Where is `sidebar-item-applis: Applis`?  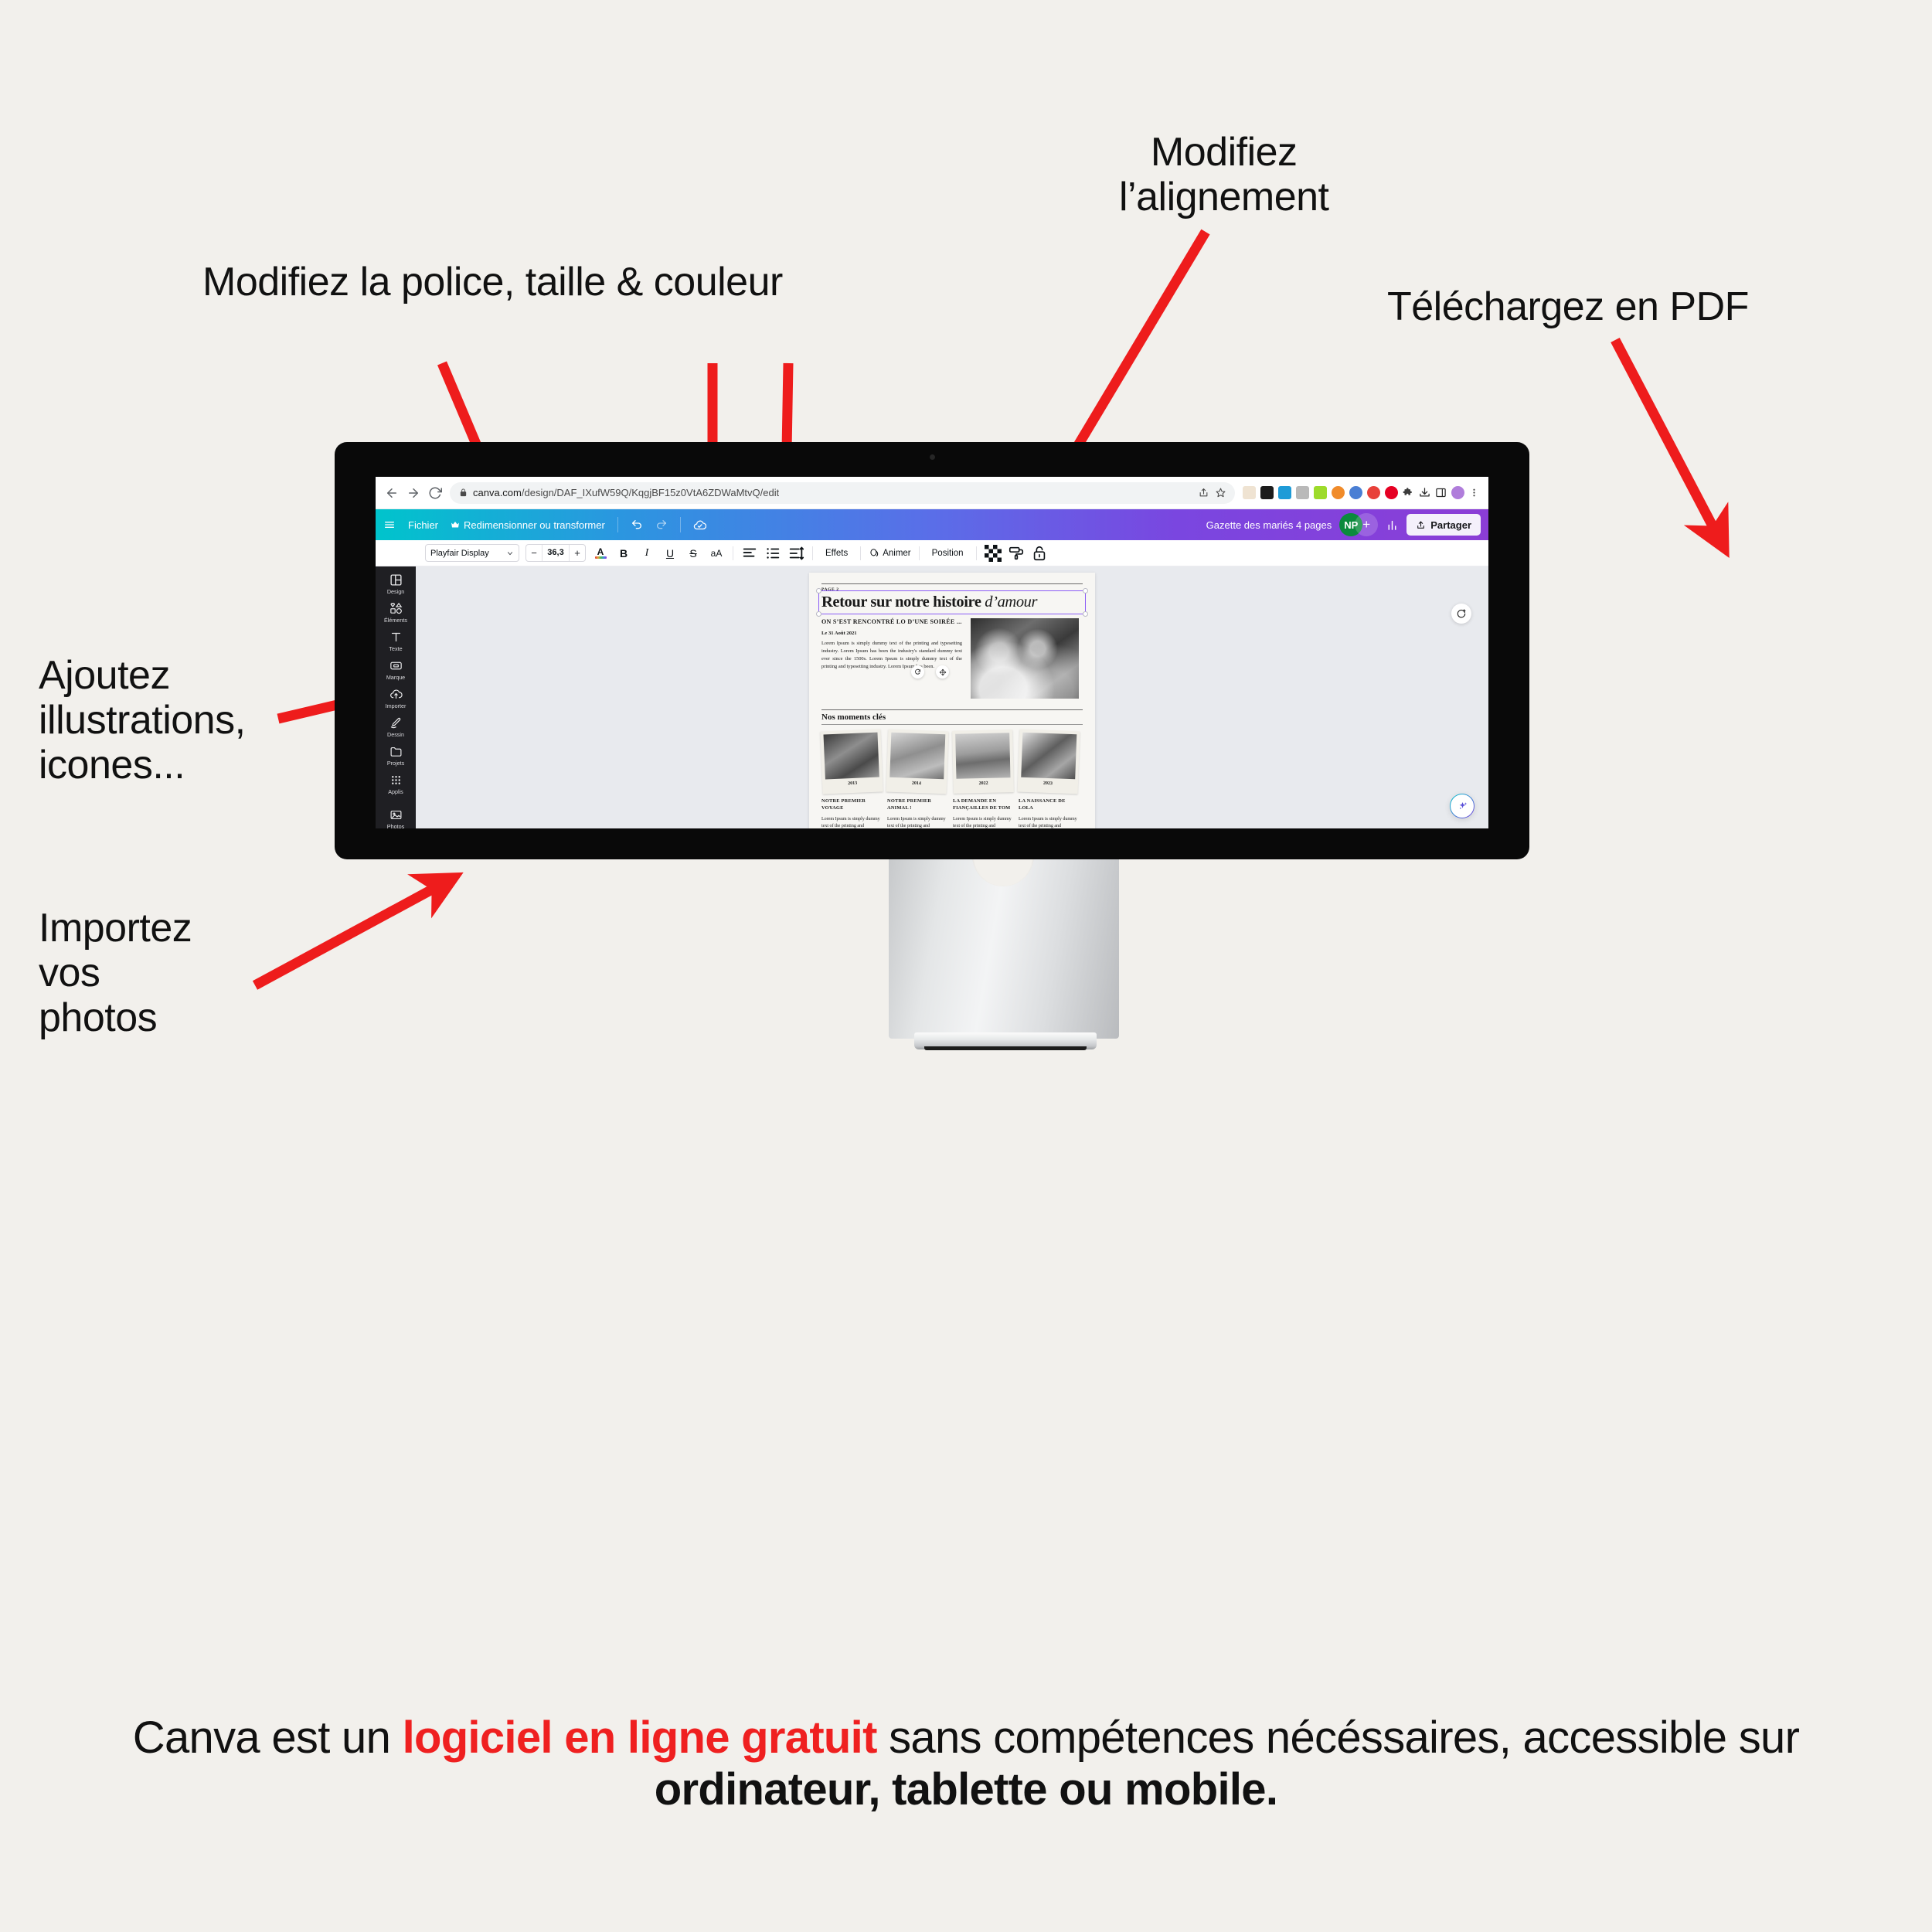
sidebar-item-applis: Applis is located at coordinates (396, 784).